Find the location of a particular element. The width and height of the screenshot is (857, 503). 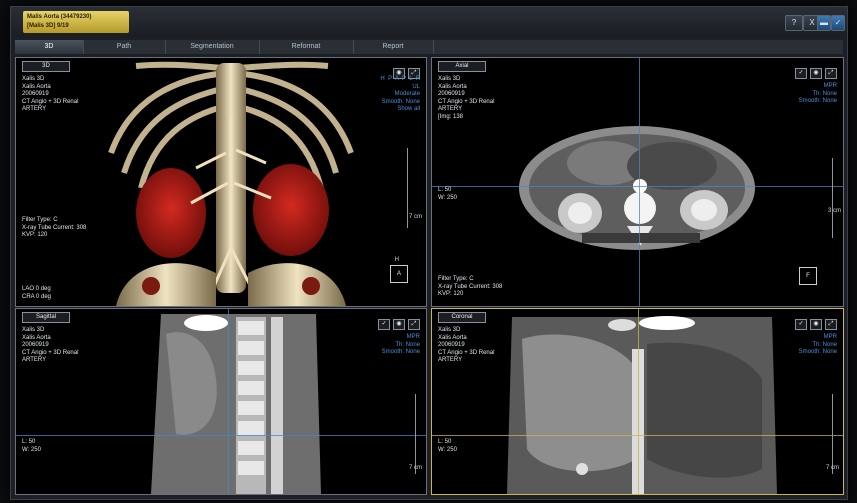

help-button: ? is located at coordinates (794, 23).